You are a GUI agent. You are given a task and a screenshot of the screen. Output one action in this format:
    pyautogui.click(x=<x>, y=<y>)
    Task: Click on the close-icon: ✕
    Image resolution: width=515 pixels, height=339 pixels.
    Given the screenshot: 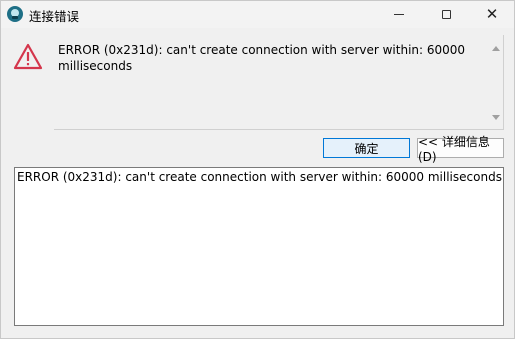 What is the action you would take?
    pyautogui.click(x=492, y=14)
    